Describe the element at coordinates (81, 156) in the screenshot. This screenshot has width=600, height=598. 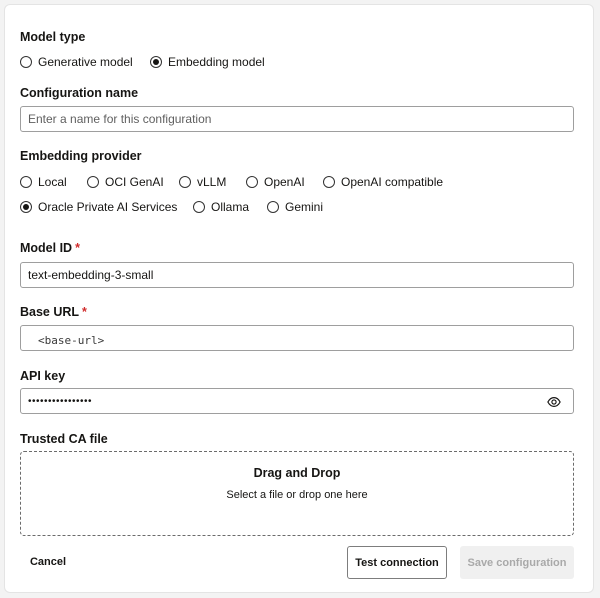
I see `embedding-provider-label: Embedding provider` at that location.